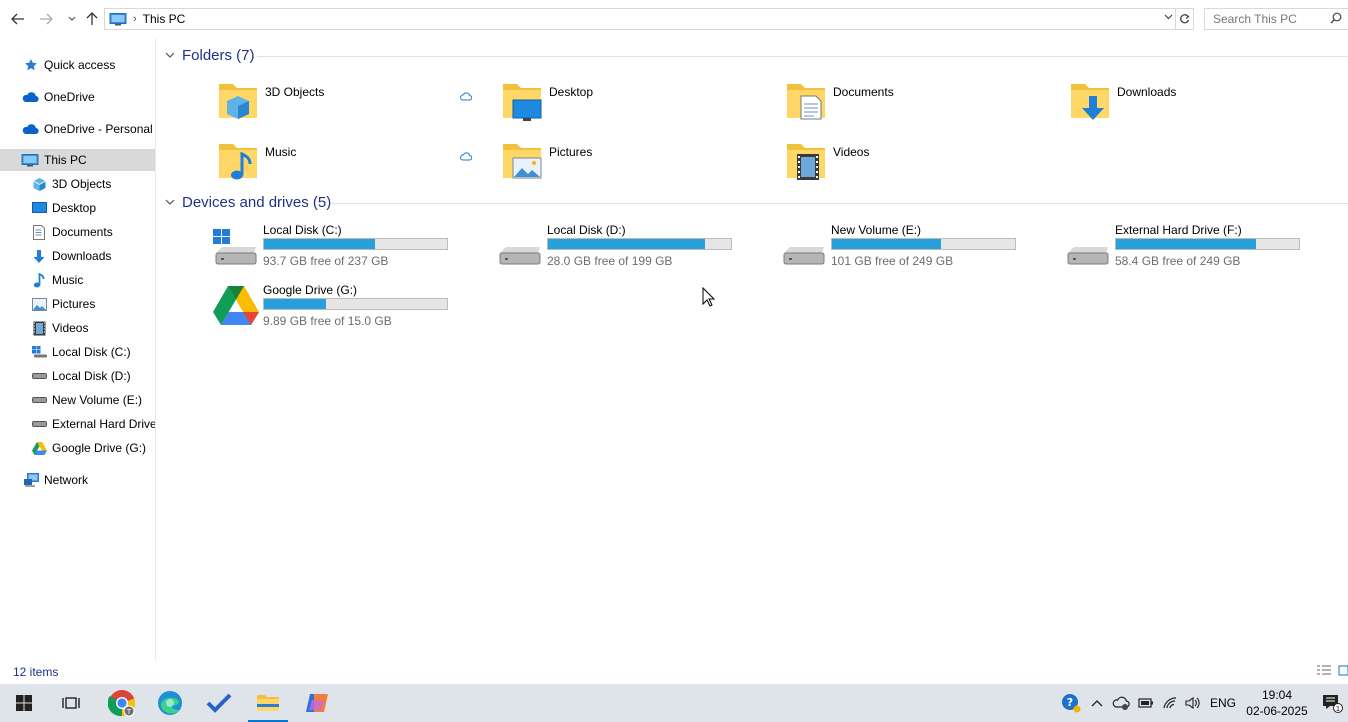 The height and width of the screenshot is (722, 1348). I want to click on search-placeholder: Search This PC, so click(1255, 19).